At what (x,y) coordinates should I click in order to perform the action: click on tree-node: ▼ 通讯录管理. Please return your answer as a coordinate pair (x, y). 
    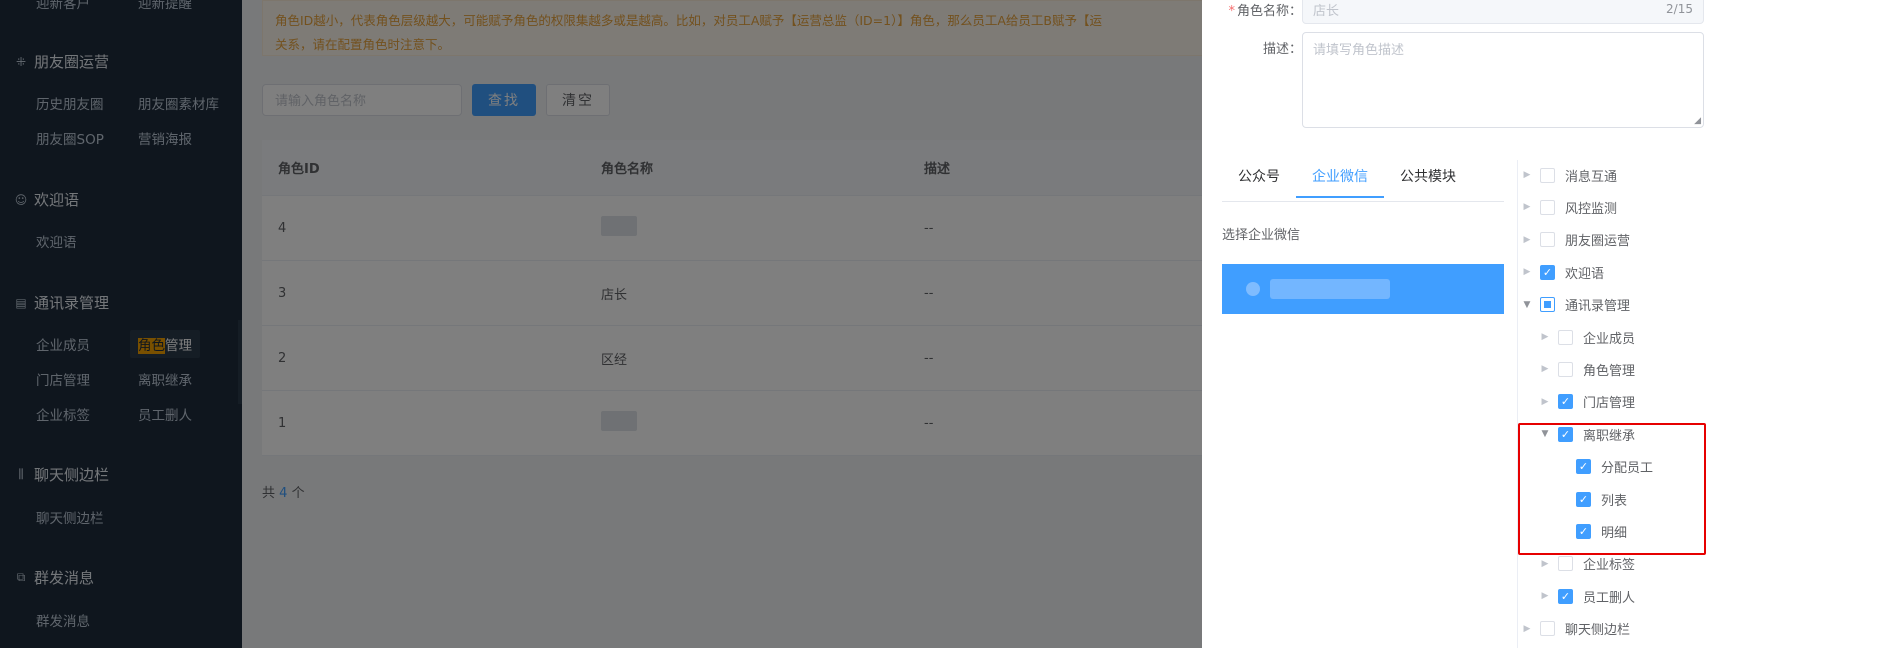
    Looking at the image, I should click on (1575, 305).